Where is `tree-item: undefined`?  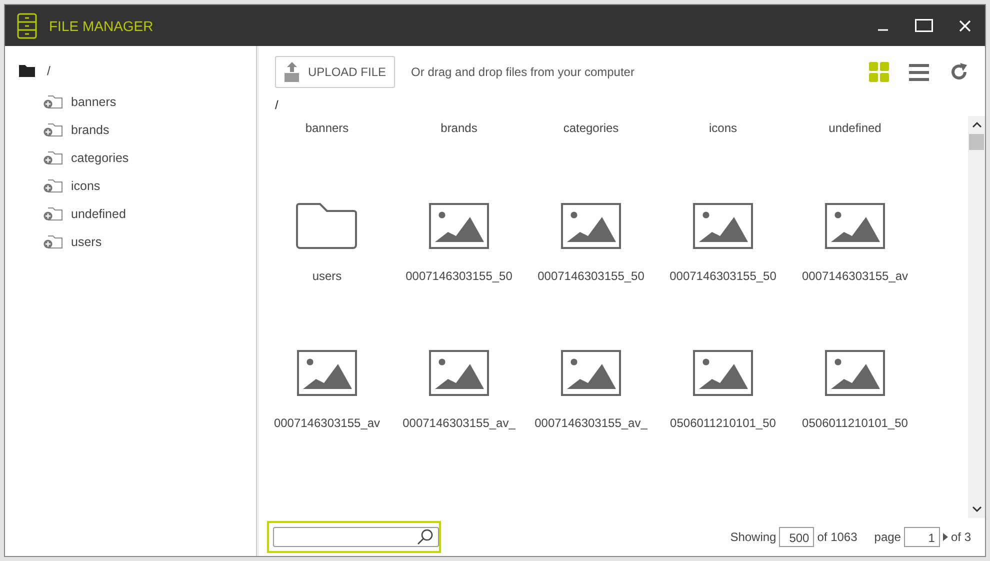
tree-item: undefined is located at coordinates (98, 214).